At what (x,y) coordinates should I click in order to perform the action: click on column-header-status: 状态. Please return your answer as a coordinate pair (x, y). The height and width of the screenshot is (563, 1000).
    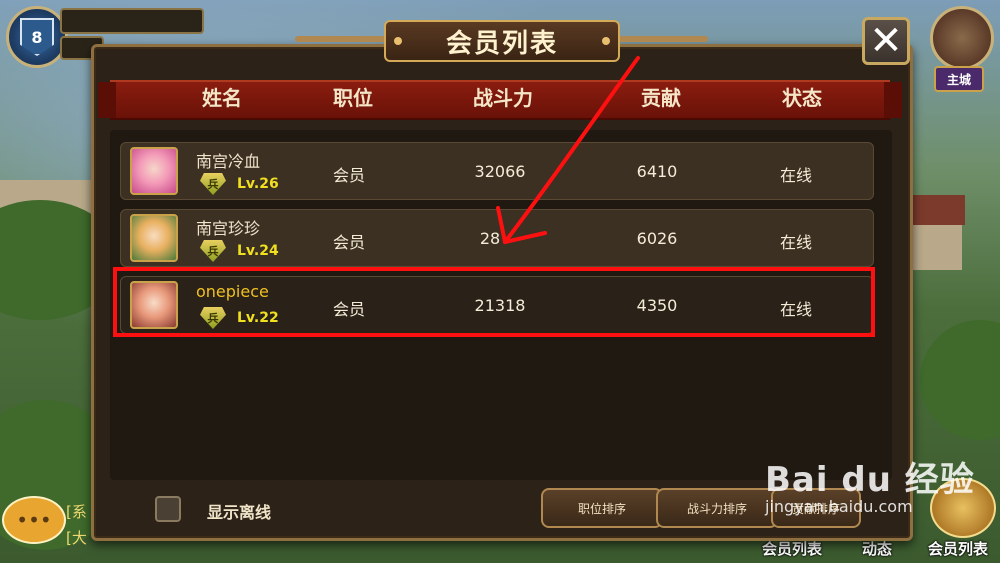
    Looking at the image, I should click on (802, 98).